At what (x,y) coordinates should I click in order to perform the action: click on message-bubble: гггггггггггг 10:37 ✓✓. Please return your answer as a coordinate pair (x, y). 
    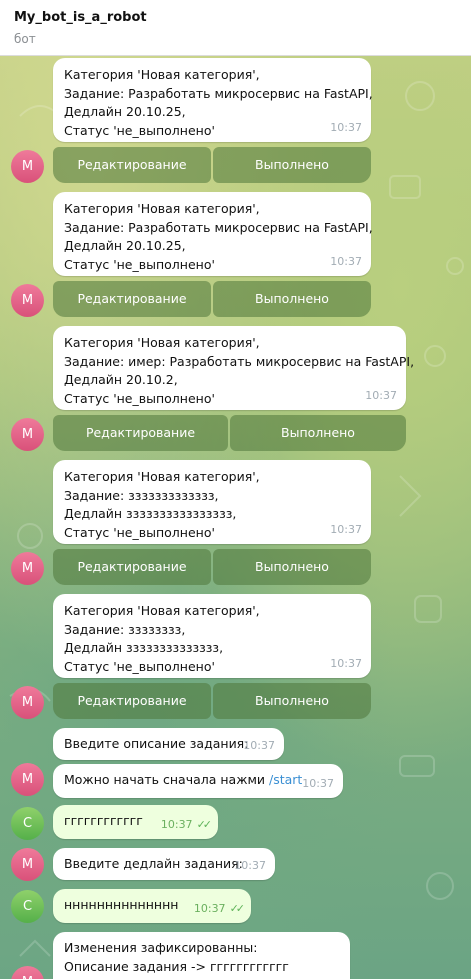
    Looking at the image, I should click on (135, 822).